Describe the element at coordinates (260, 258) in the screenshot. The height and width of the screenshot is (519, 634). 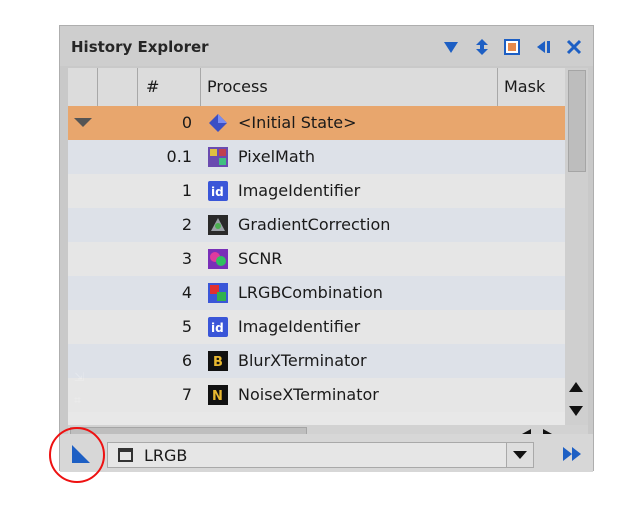
I see `row-process: SCNR` at that location.